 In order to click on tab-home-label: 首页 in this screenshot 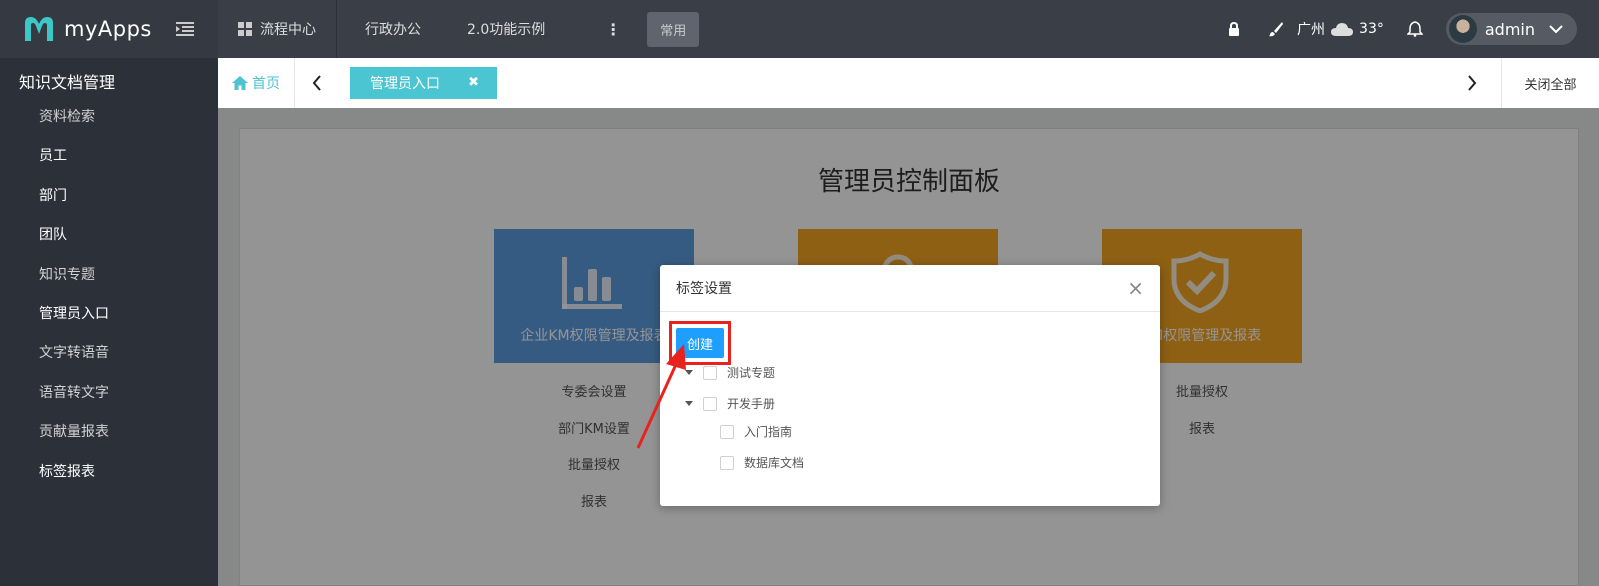, I will do `click(266, 84)`.